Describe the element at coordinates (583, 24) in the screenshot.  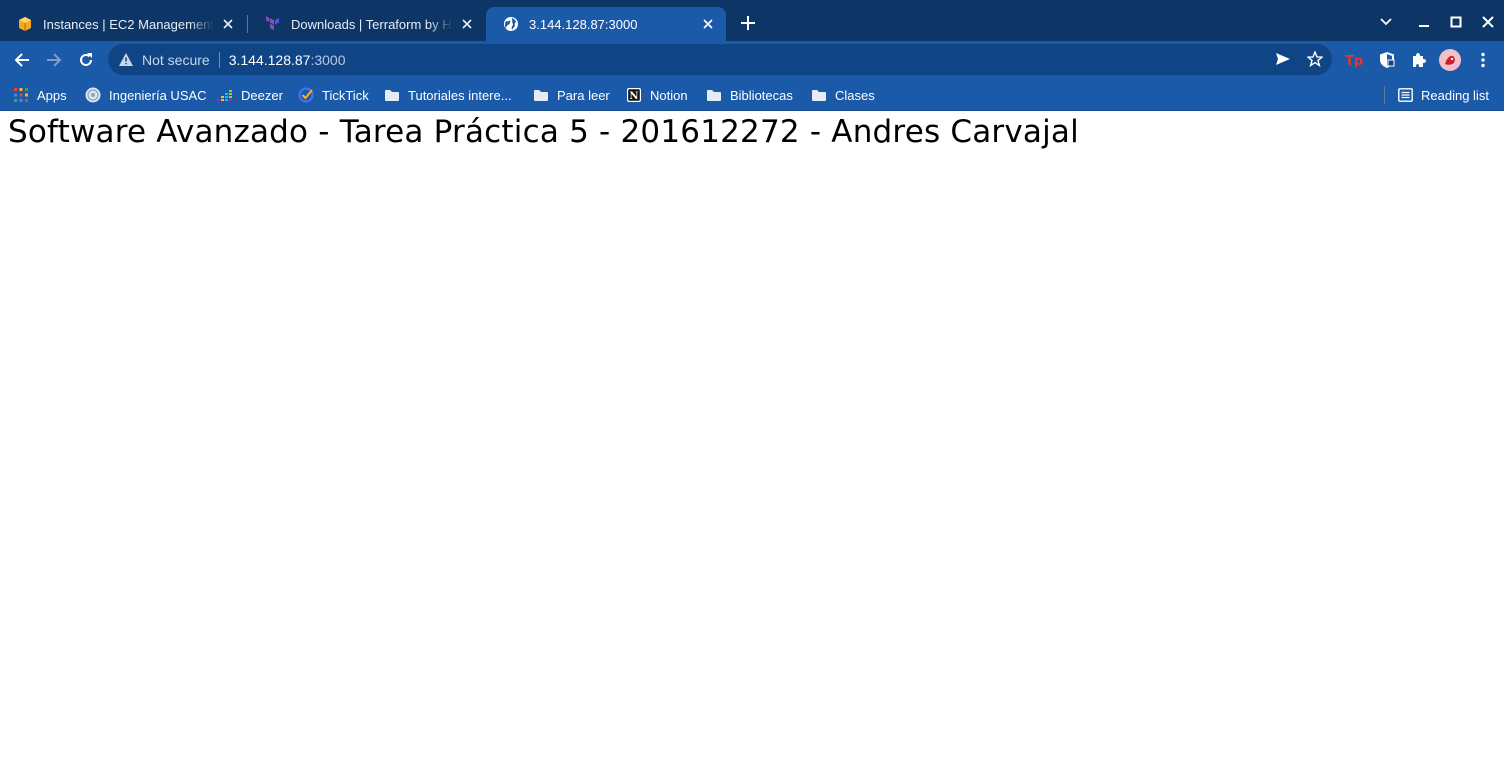
I see `tab-title: 3.144.128.87:3000` at that location.